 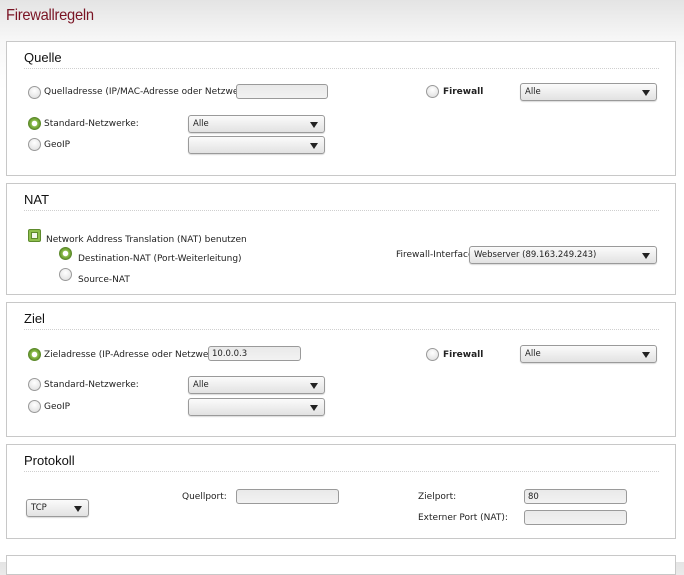 What do you see at coordinates (34, 384) in the screenshot?
I see `destination-standard-networks-radio` at bounding box center [34, 384].